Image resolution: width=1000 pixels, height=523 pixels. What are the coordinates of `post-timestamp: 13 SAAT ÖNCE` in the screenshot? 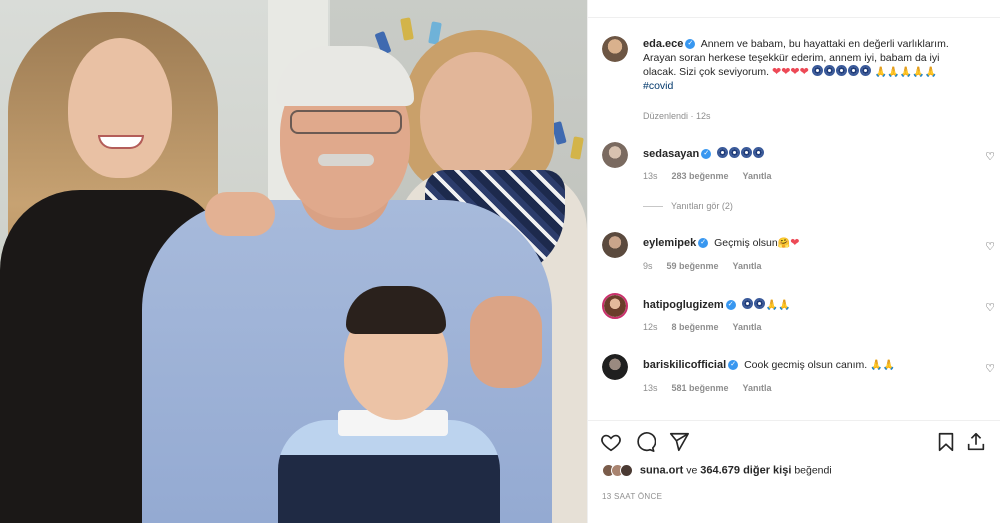 It's located at (632, 496).